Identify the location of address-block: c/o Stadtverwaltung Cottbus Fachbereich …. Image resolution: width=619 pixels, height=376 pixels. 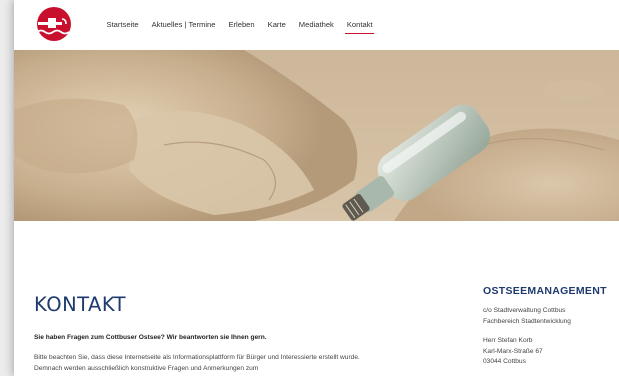
(551, 316).